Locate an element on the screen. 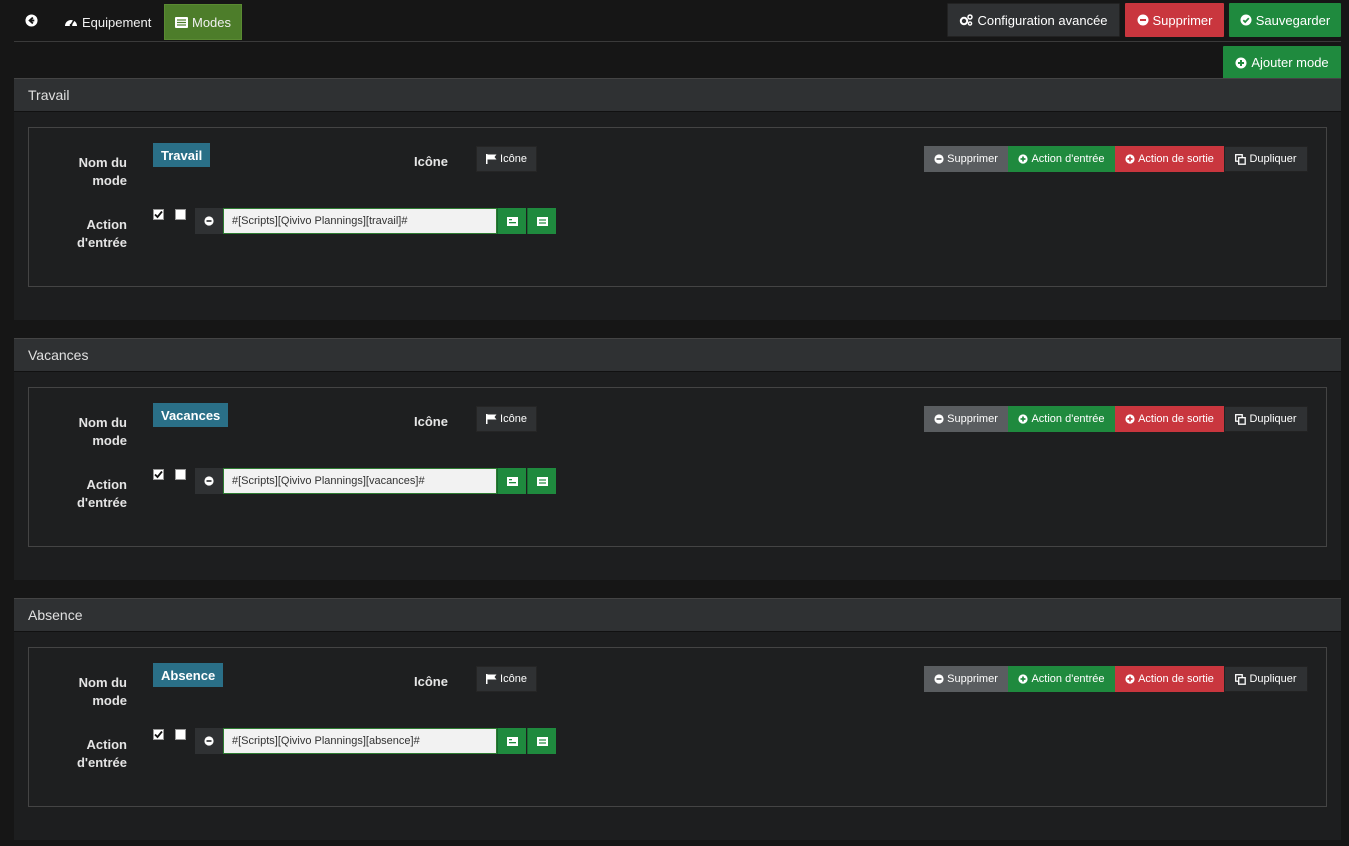 The width and height of the screenshot is (1349, 846). tab-equipement-label: Equipement is located at coordinates (117, 22).